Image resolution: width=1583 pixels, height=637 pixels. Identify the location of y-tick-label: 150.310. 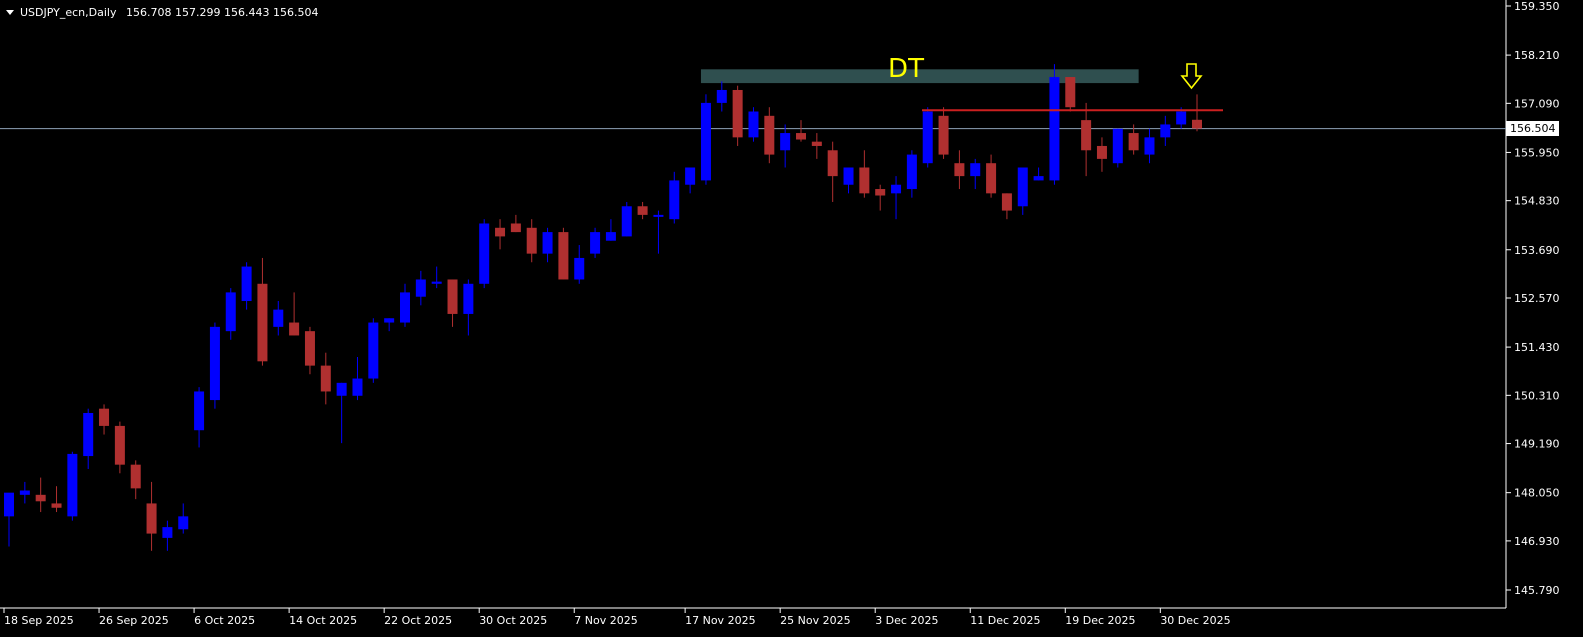
(1537, 395).